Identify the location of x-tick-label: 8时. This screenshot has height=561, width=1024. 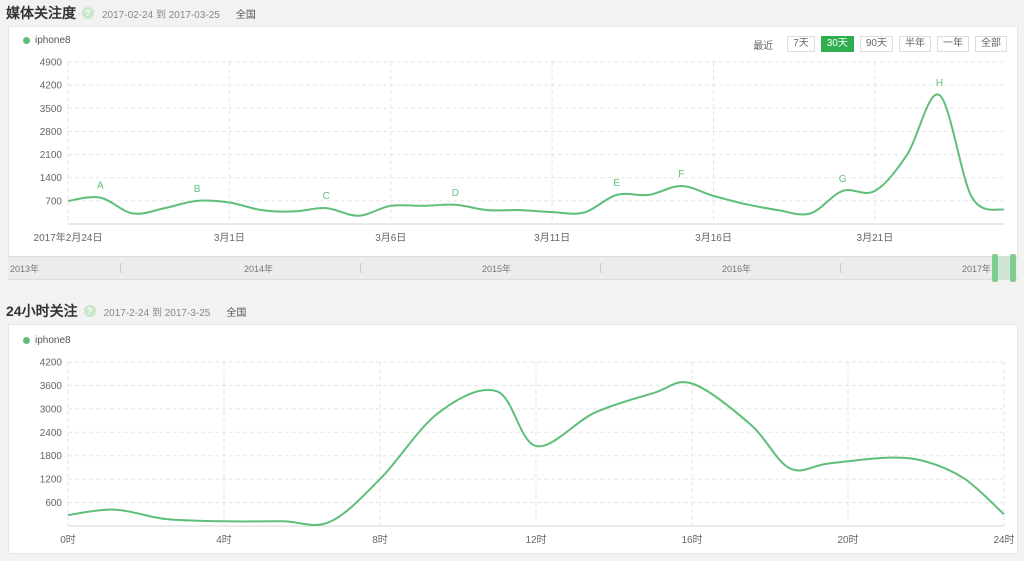
(380, 540).